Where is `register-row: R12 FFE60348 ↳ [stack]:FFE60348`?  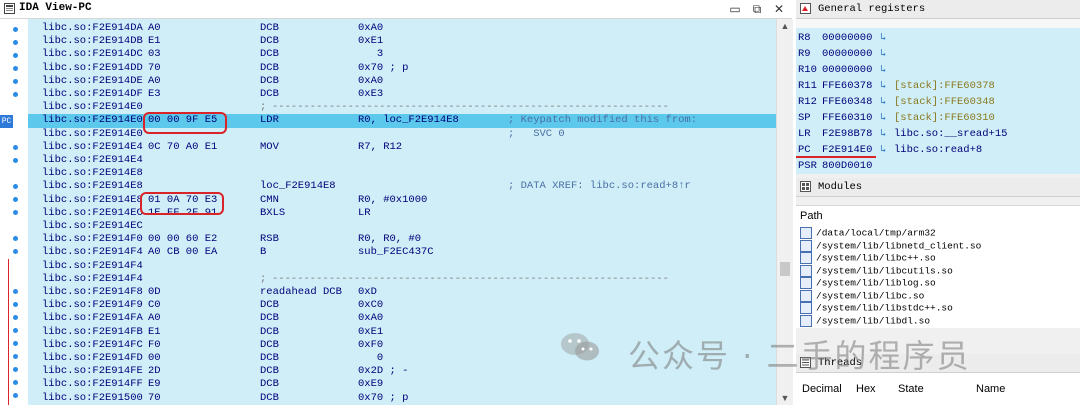
register-row: R12 FFE60348 ↳ [stack]:FFE60348 is located at coordinates (938, 102).